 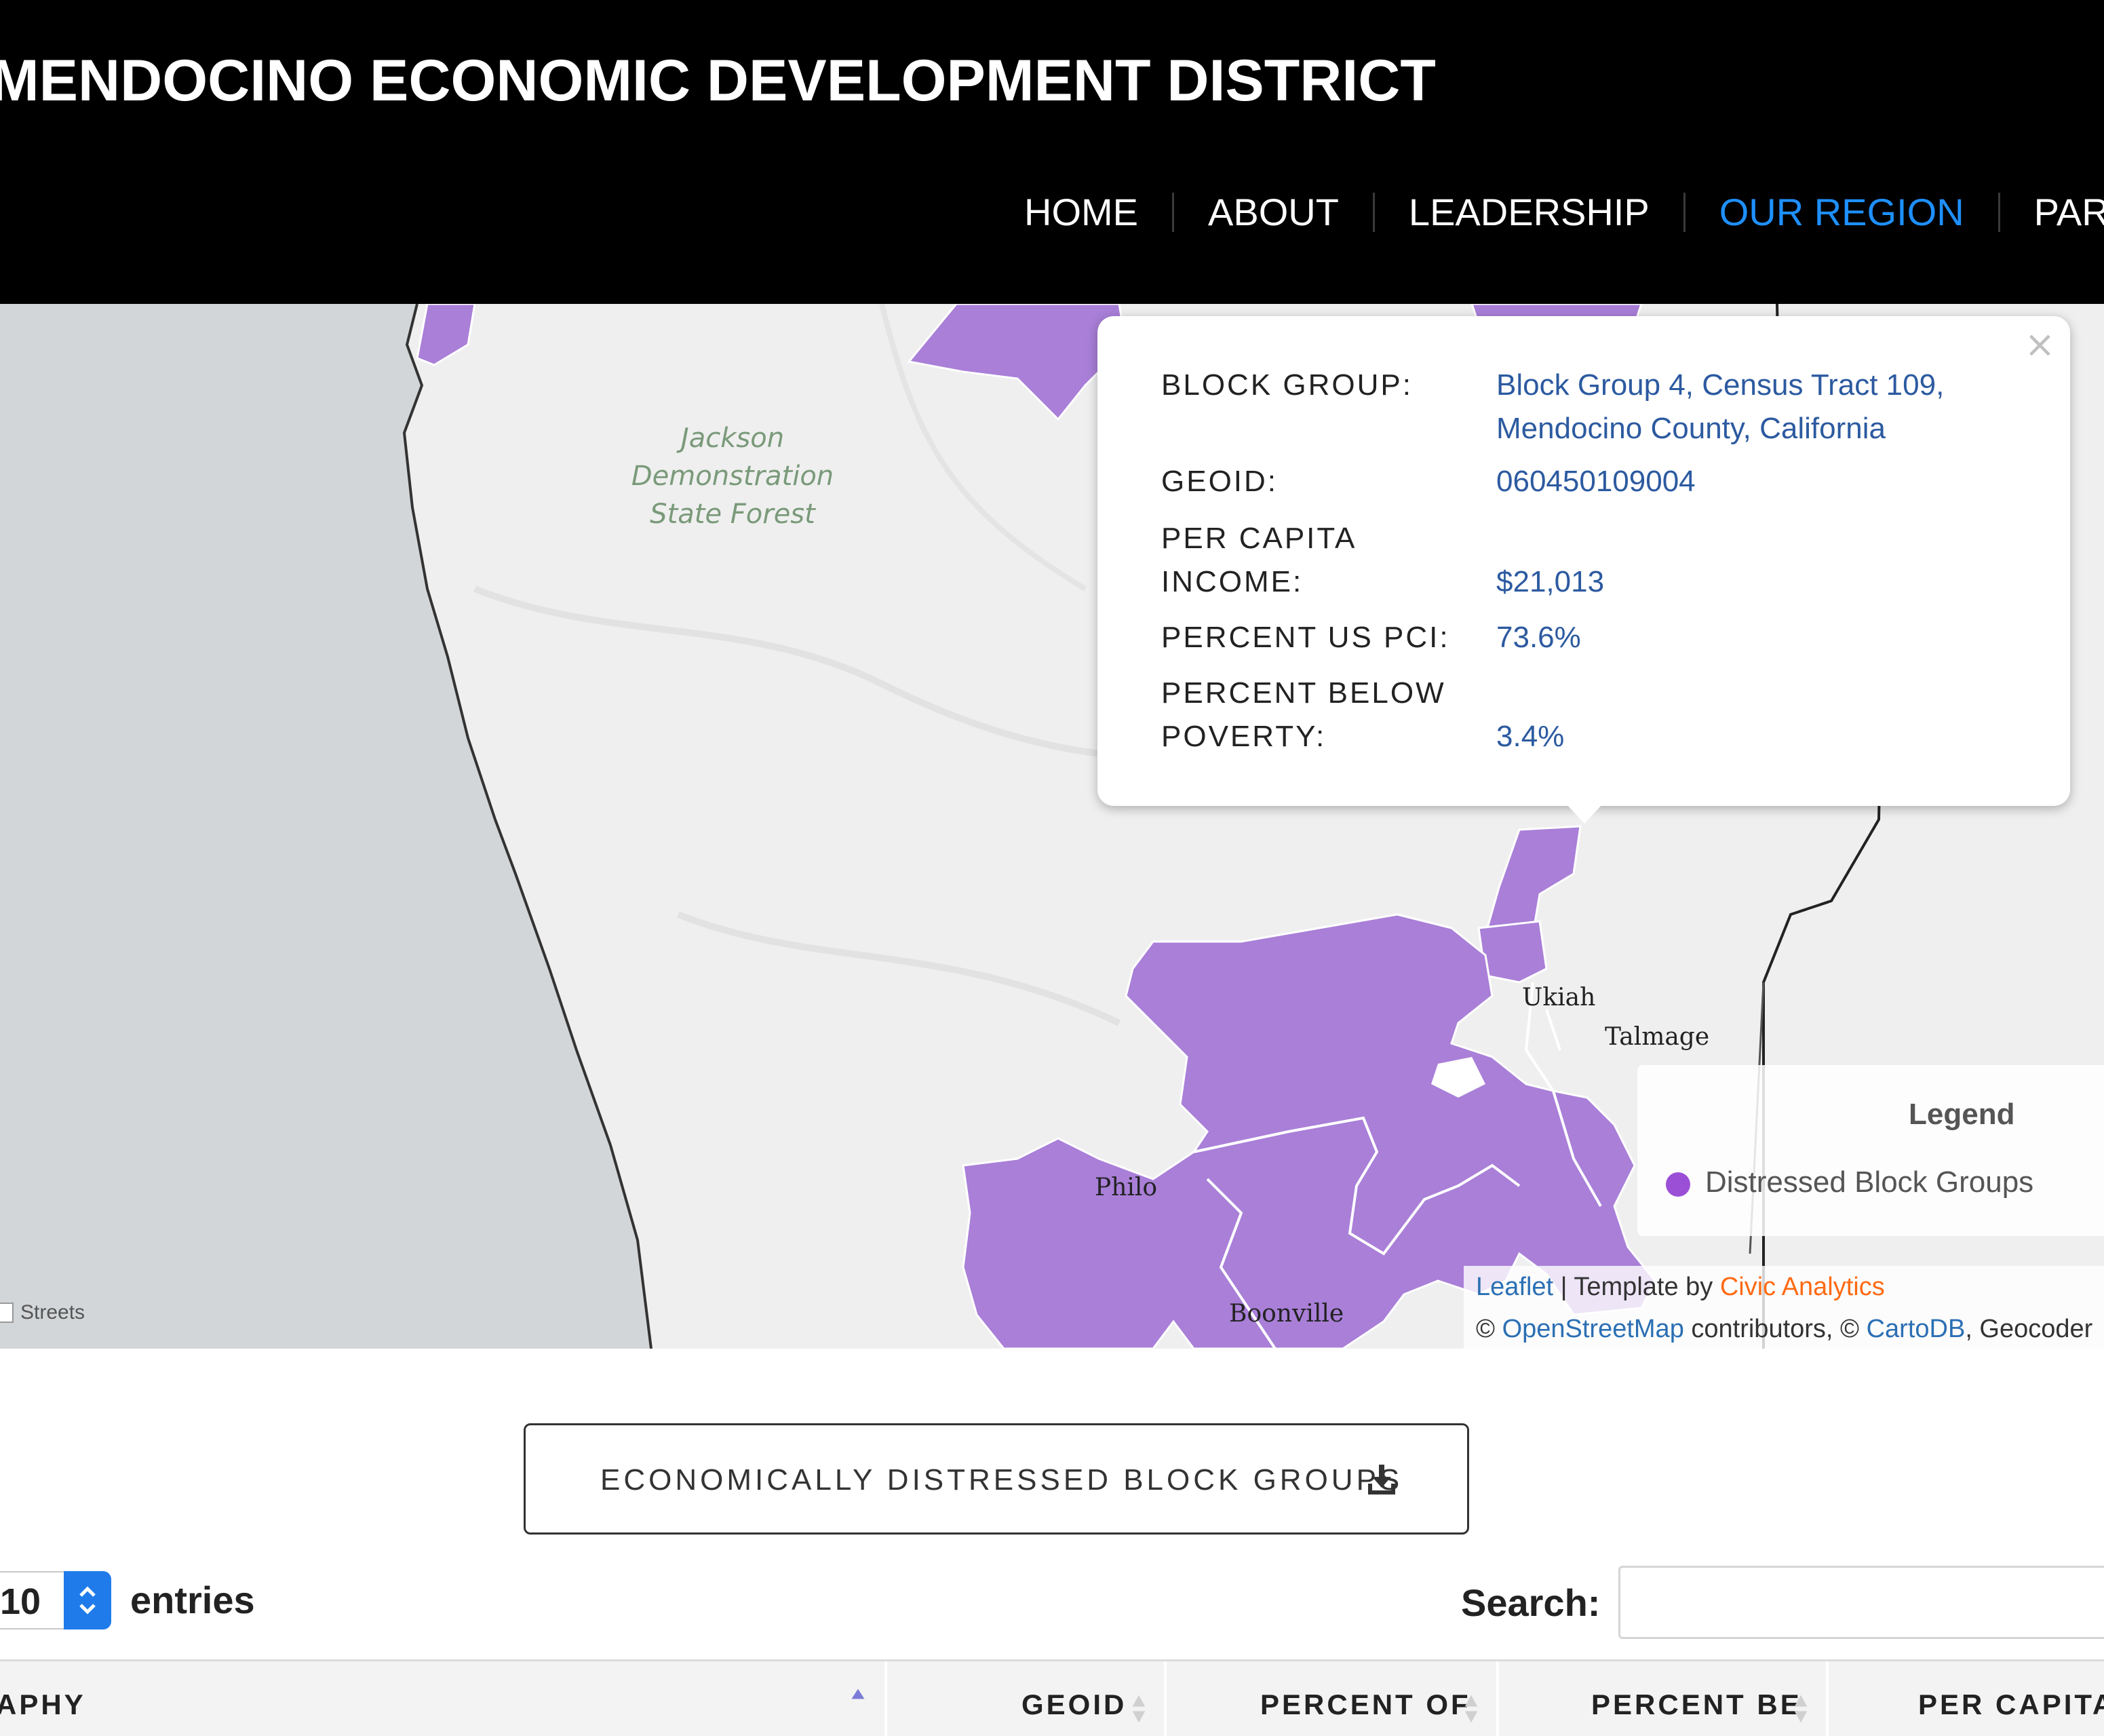 What do you see at coordinates (1081, 212) in the screenshot?
I see `nav-home: HOME` at bounding box center [1081, 212].